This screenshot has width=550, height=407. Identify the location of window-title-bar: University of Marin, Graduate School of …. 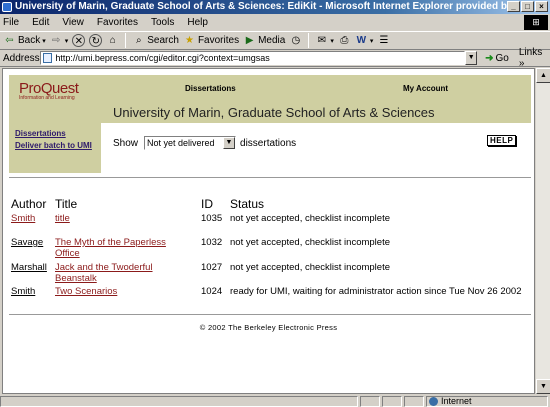
(275, 7).